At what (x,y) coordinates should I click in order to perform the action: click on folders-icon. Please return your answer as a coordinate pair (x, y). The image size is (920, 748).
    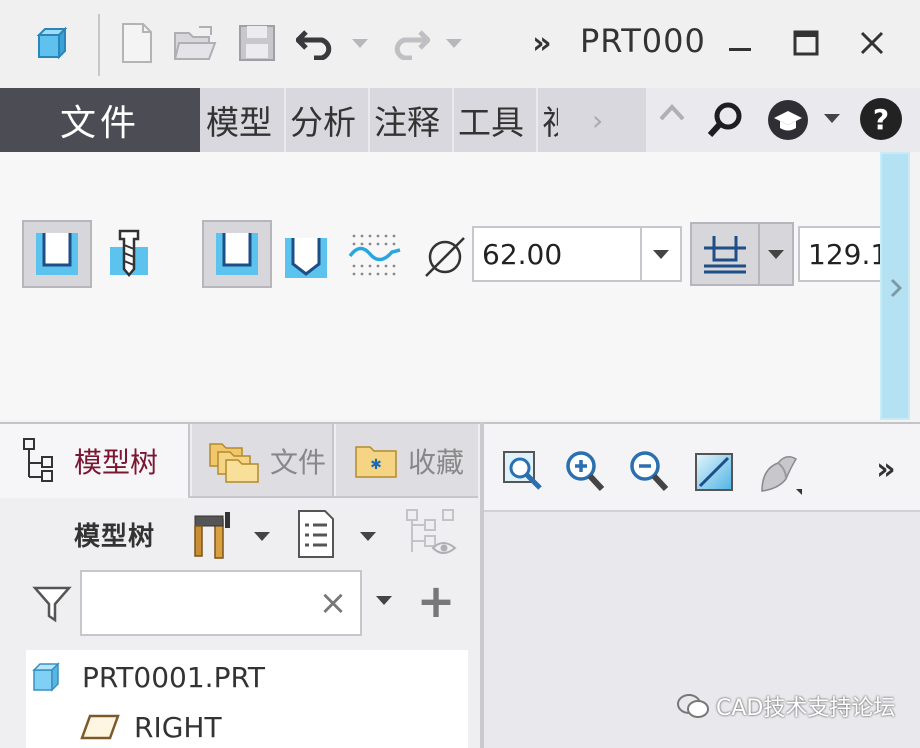
    Looking at the image, I should click on (234, 463).